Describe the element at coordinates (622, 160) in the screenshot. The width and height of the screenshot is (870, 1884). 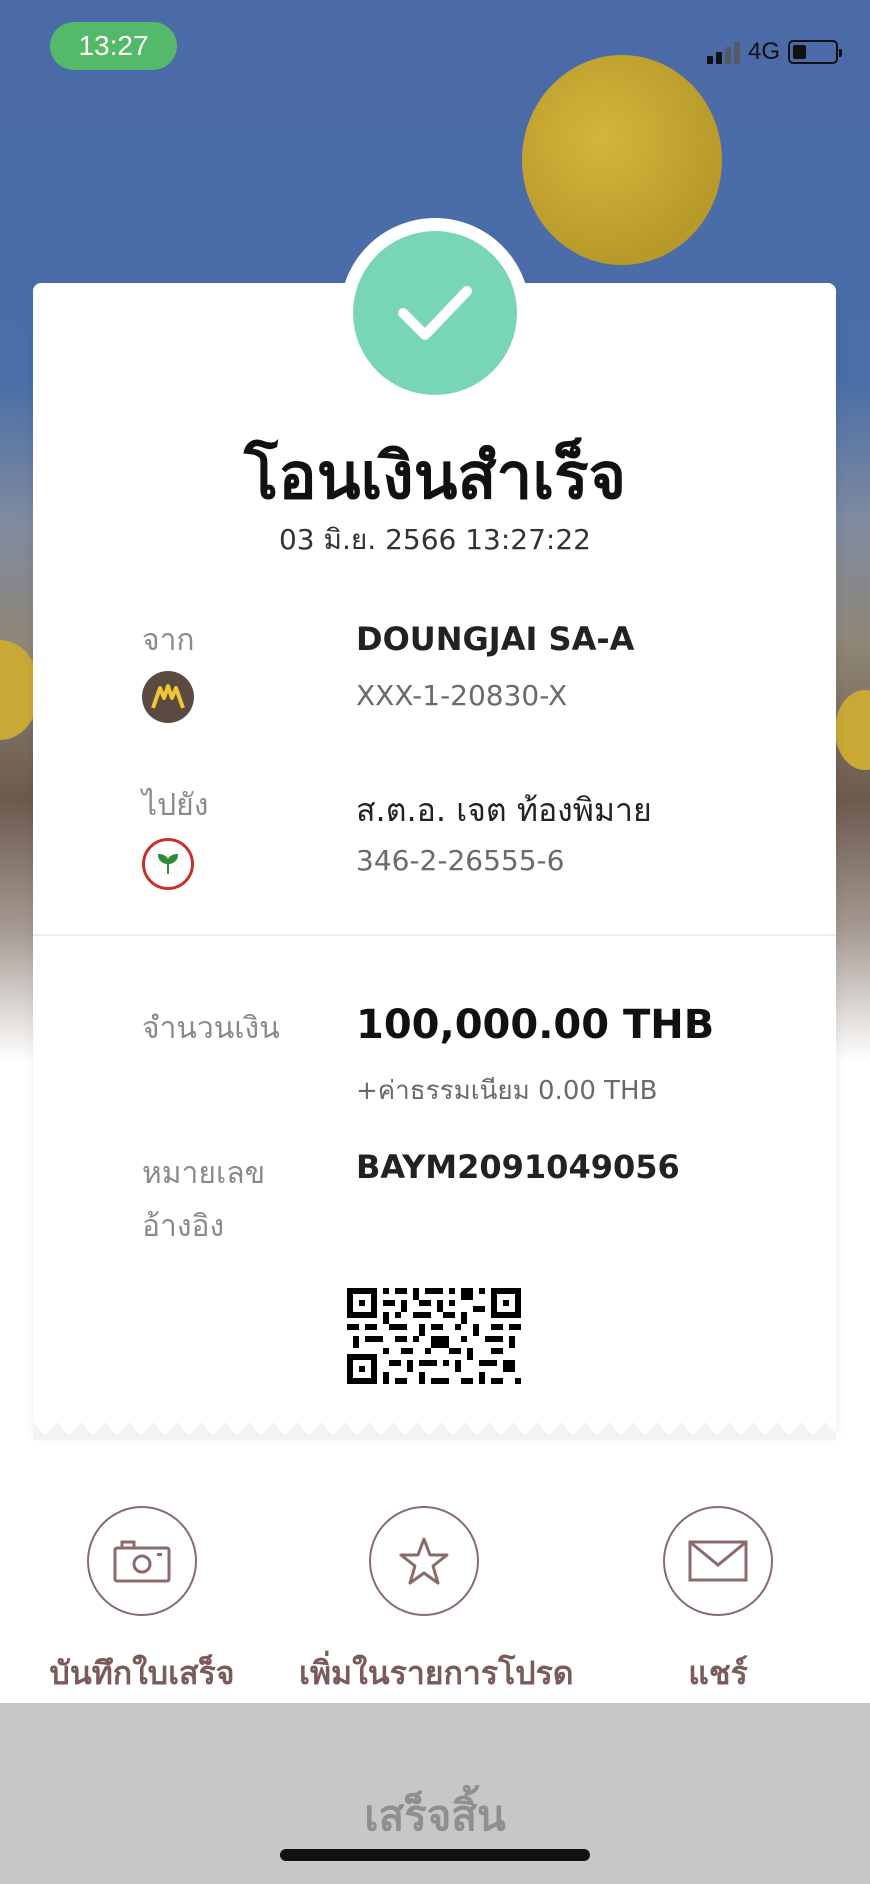
I see `balloon-decoration` at that location.